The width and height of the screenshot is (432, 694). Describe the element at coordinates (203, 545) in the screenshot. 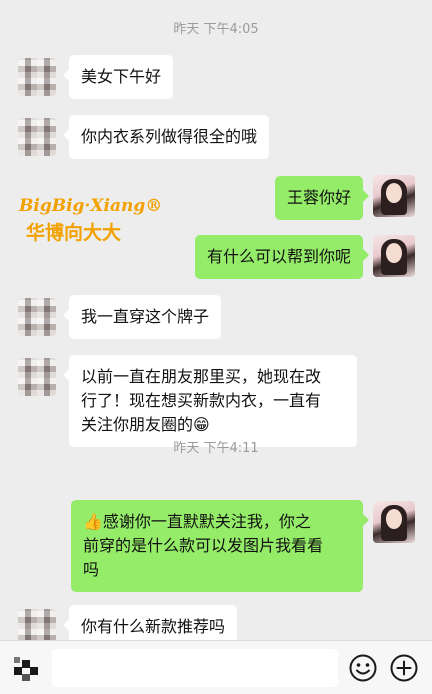

I see `message-text-line: 前穿的是什么款可以发图片我看看` at that location.